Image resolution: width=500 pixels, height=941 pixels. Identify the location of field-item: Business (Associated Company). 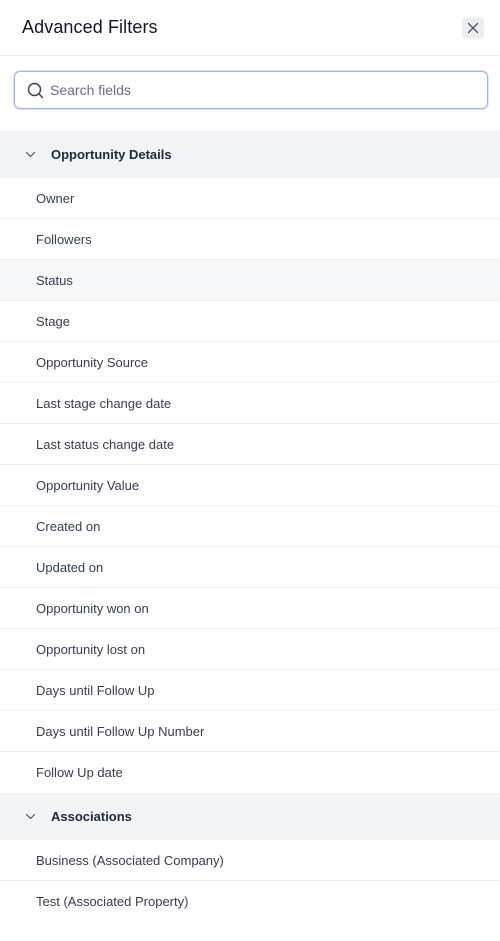
(250, 860).